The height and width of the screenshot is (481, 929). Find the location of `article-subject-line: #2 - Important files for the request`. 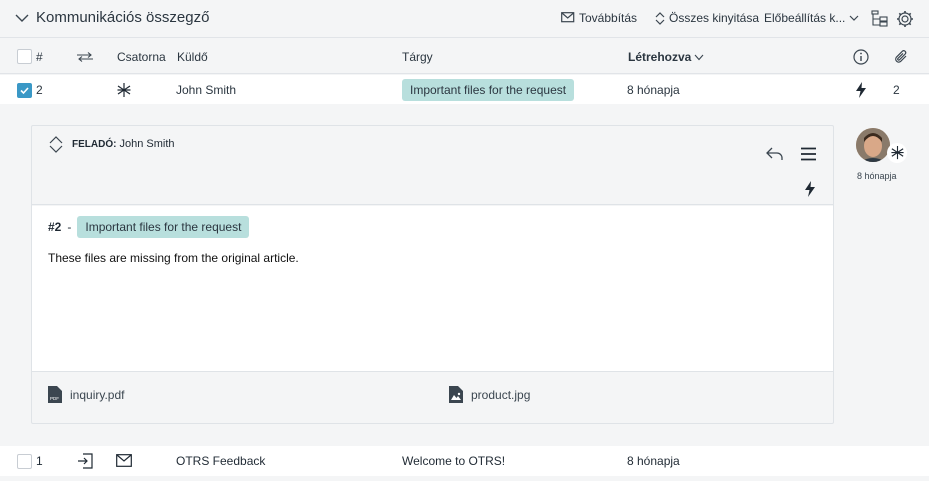

article-subject-line: #2 - Important files for the request is located at coordinates (149, 227).